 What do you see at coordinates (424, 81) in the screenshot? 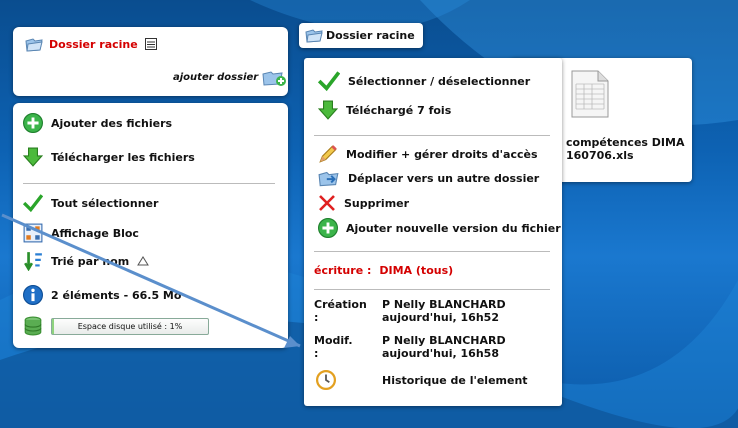
I see `menu-select-toggle: Sélectionner / déselectionner` at bounding box center [424, 81].